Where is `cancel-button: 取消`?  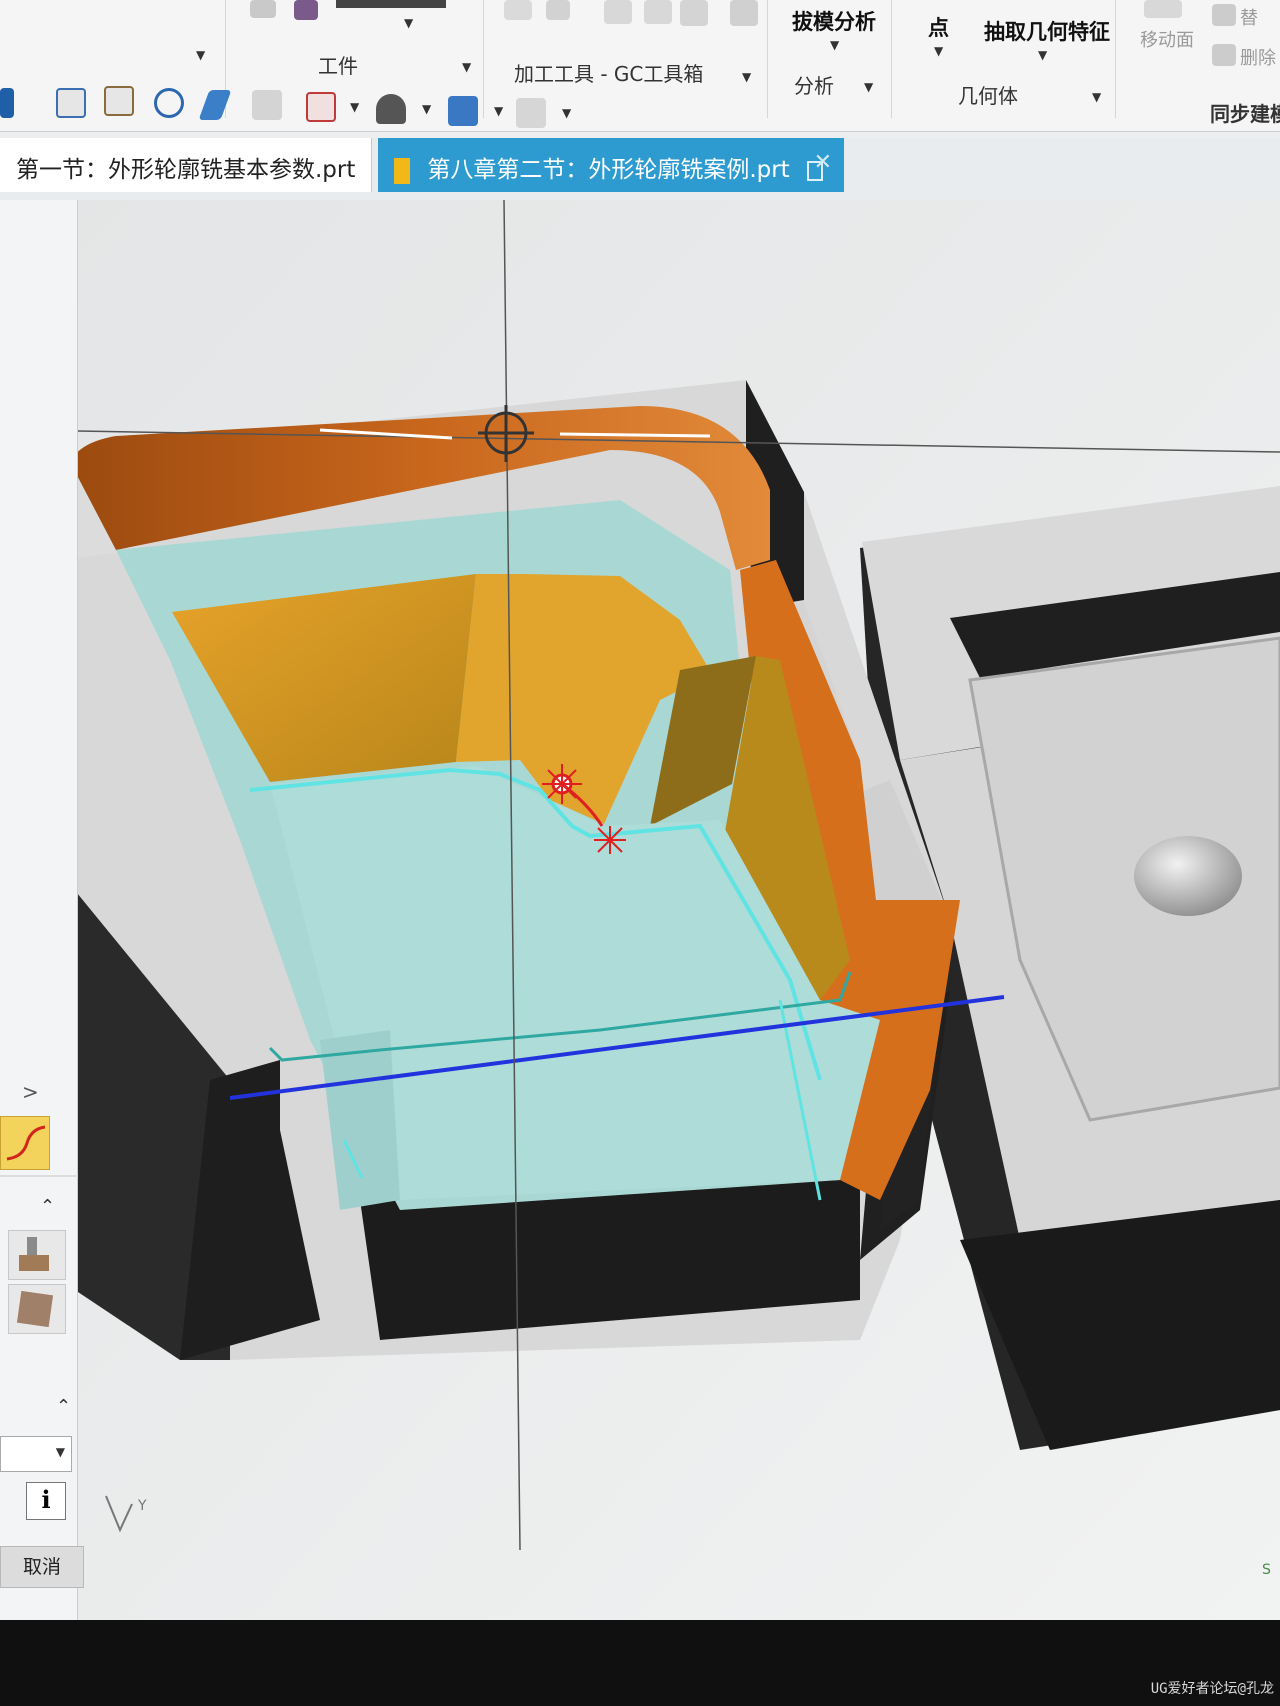 cancel-button: 取消 is located at coordinates (42, 1567).